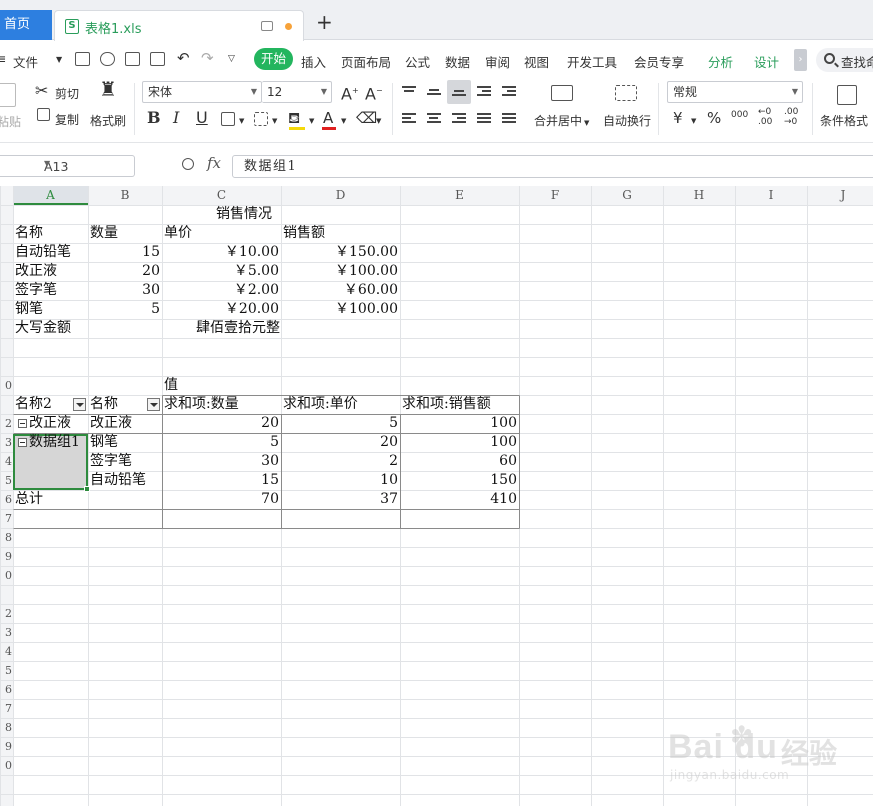 The height and width of the screenshot is (806, 873). What do you see at coordinates (108, 89) in the screenshot?
I see `format-painter-icon: ♜` at bounding box center [108, 89].